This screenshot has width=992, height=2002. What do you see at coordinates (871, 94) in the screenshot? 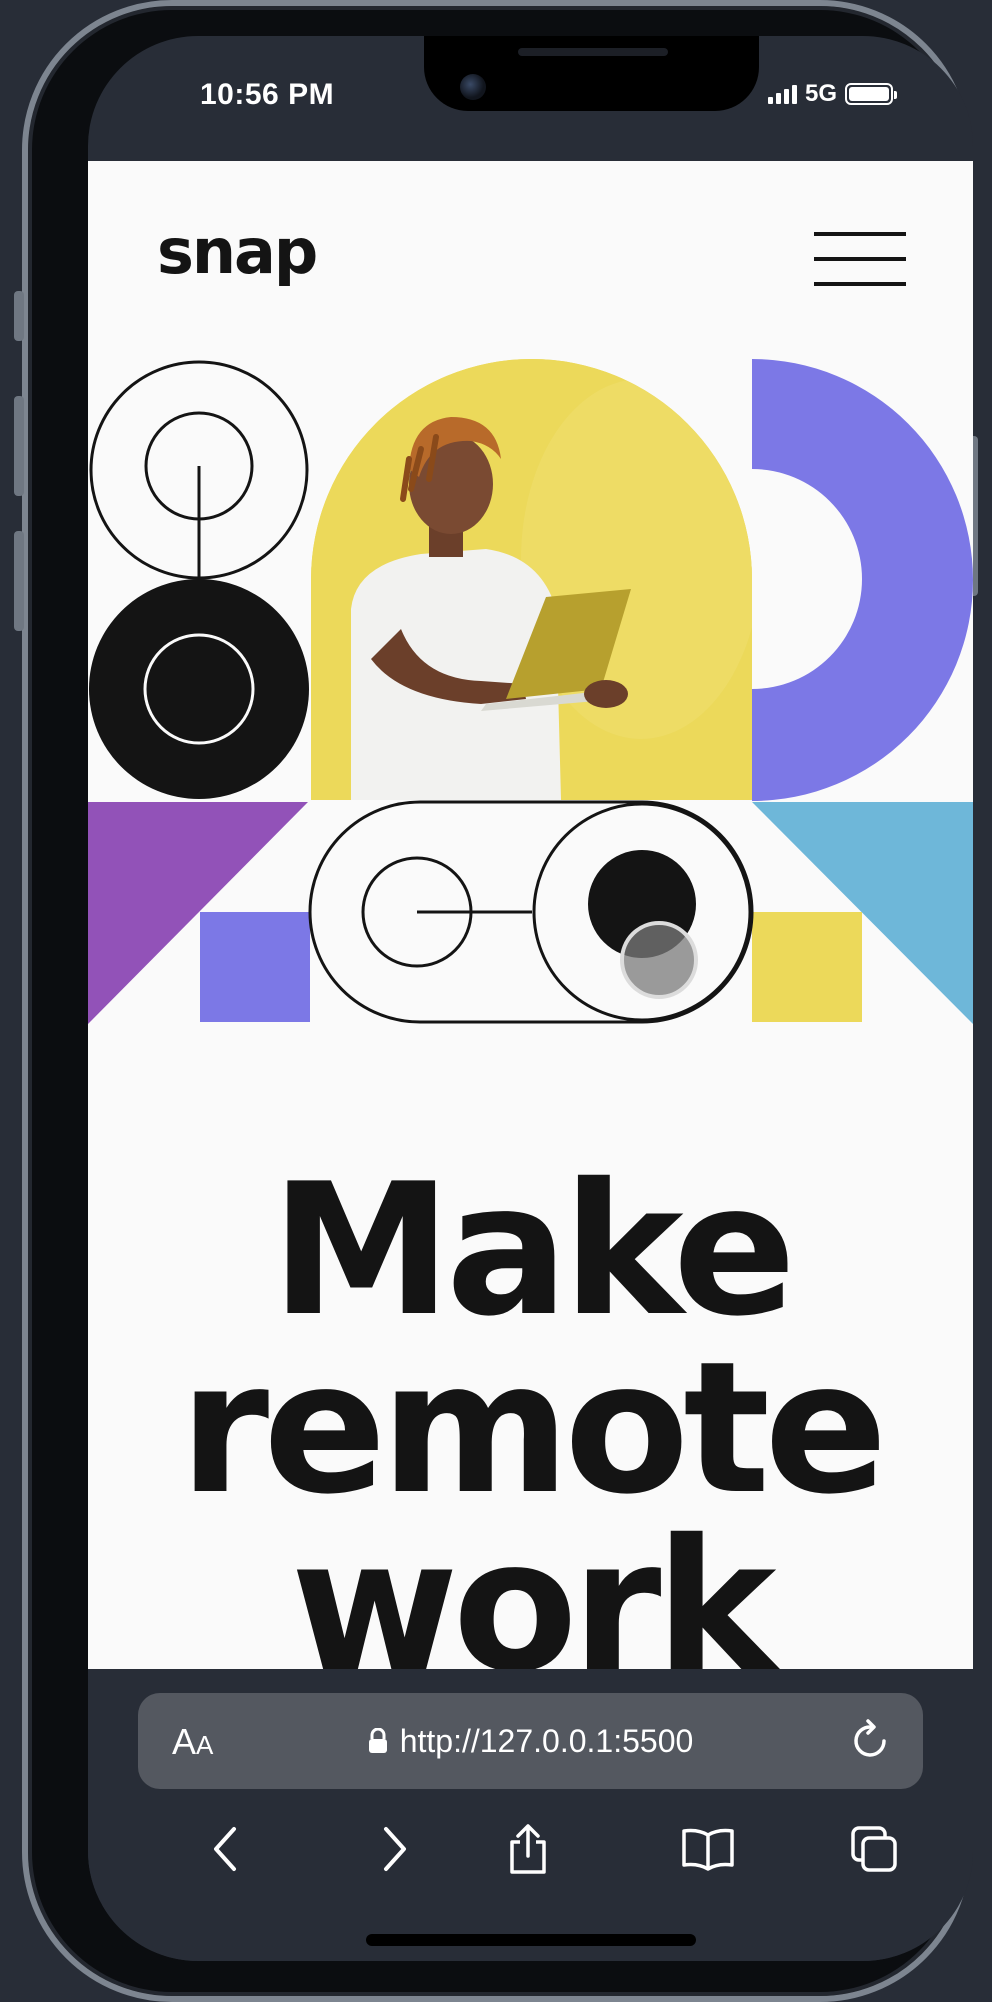
I see `battery-icon` at bounding box center [871, 94].